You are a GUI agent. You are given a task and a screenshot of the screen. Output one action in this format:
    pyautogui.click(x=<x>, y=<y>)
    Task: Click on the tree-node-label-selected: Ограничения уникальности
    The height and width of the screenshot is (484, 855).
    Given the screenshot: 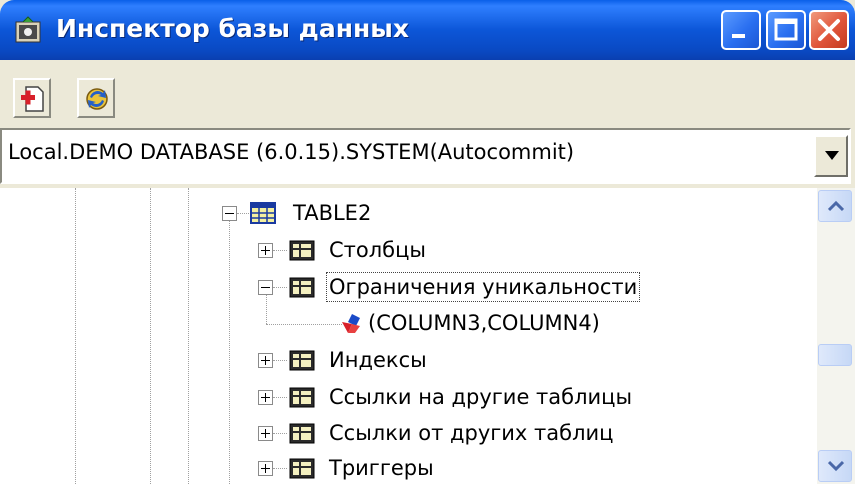 What is the action you would take?
    pyautogui.click(x=483, y=287)
    